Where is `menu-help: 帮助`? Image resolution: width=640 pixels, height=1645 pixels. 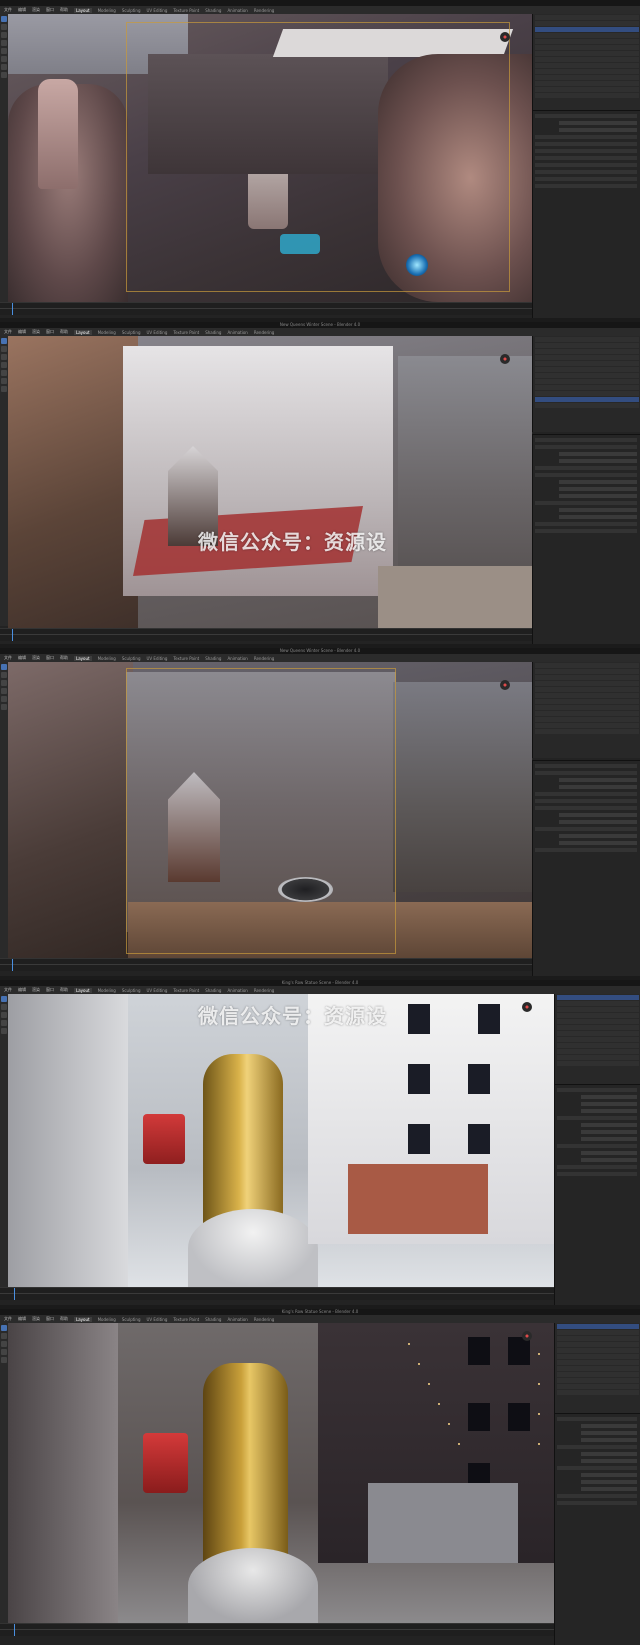 menu-help: 帮助 is located at coordinates (64, 658).